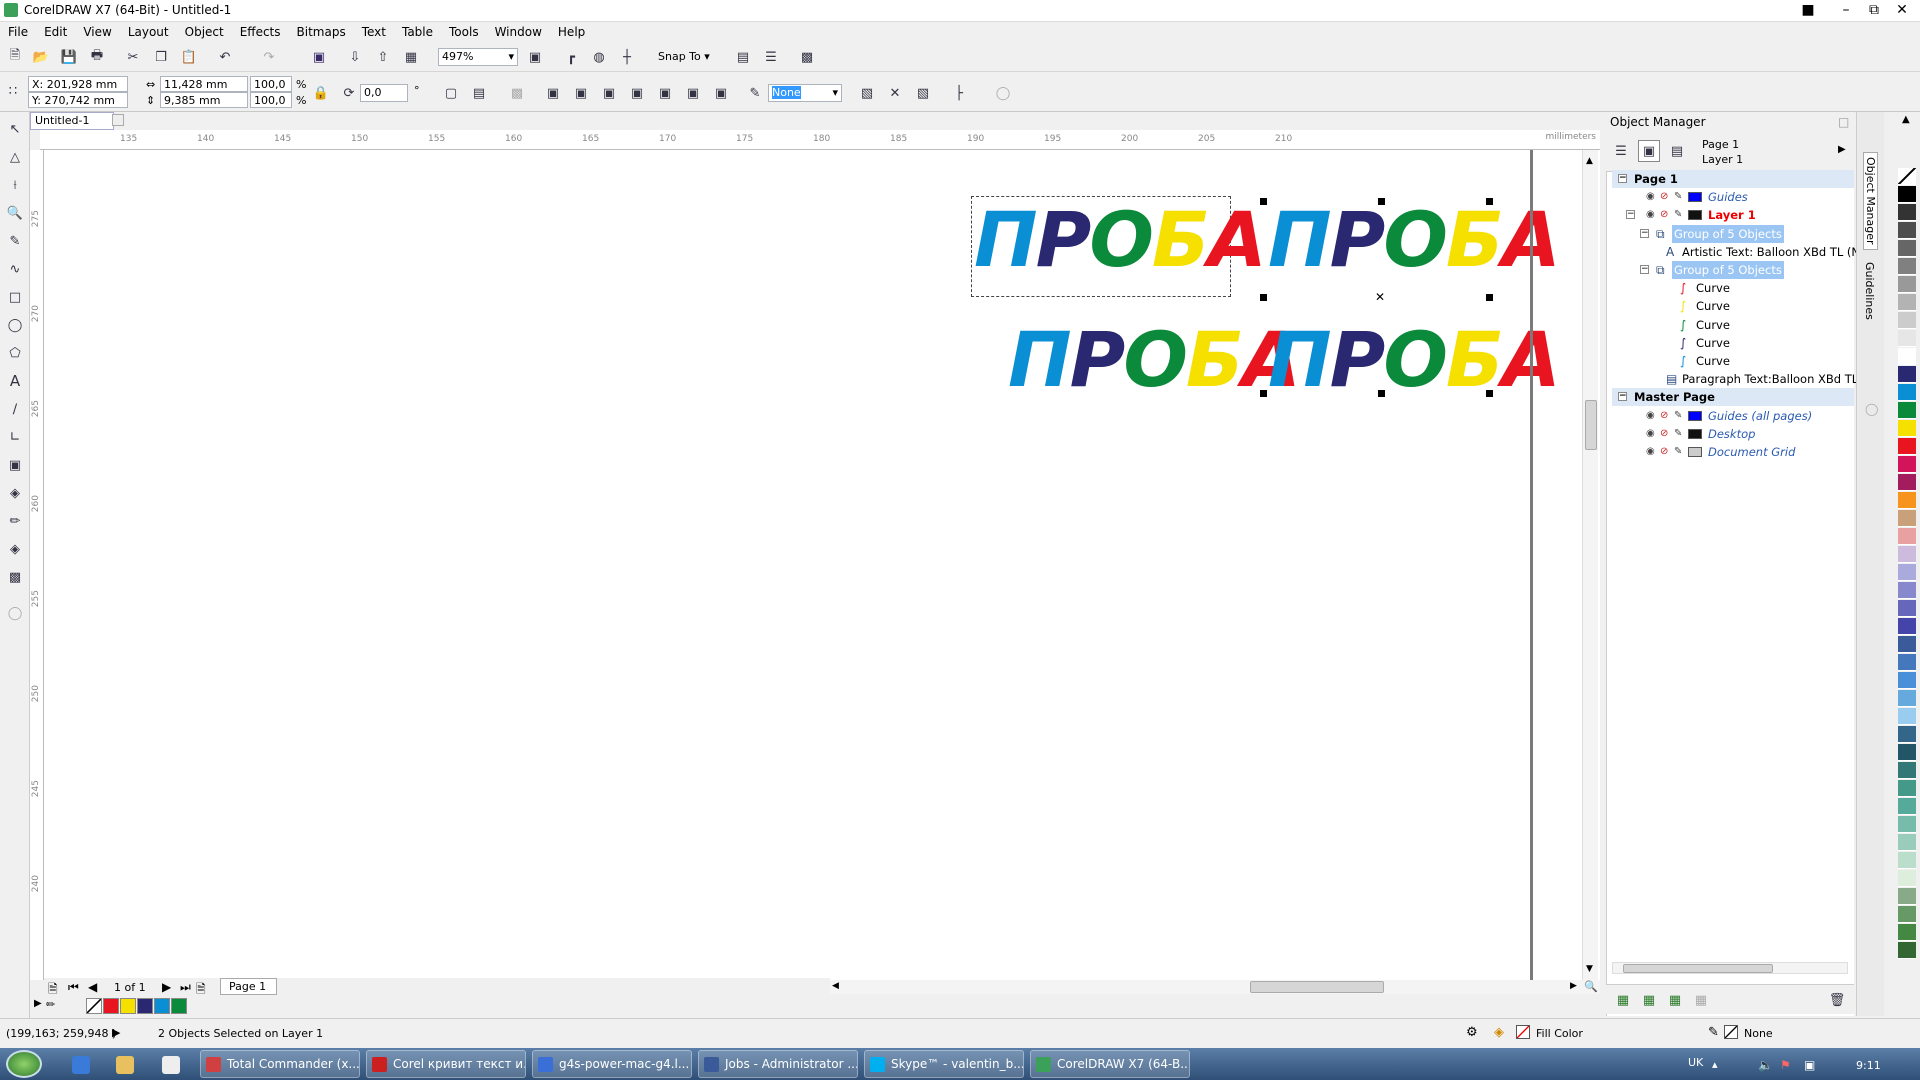  What do you see at coordinates (13, 91) in the screenshot?
I see `object-origin-icon: ∷` at bounding box center [13, 91].